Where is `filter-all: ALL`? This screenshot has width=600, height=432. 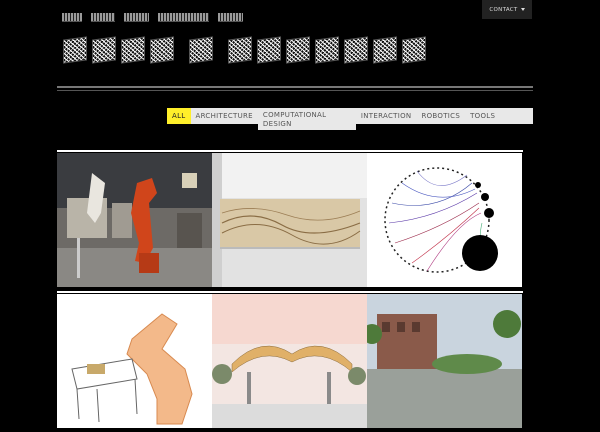 filter-all: ALL is located at coordinates (179, 116).